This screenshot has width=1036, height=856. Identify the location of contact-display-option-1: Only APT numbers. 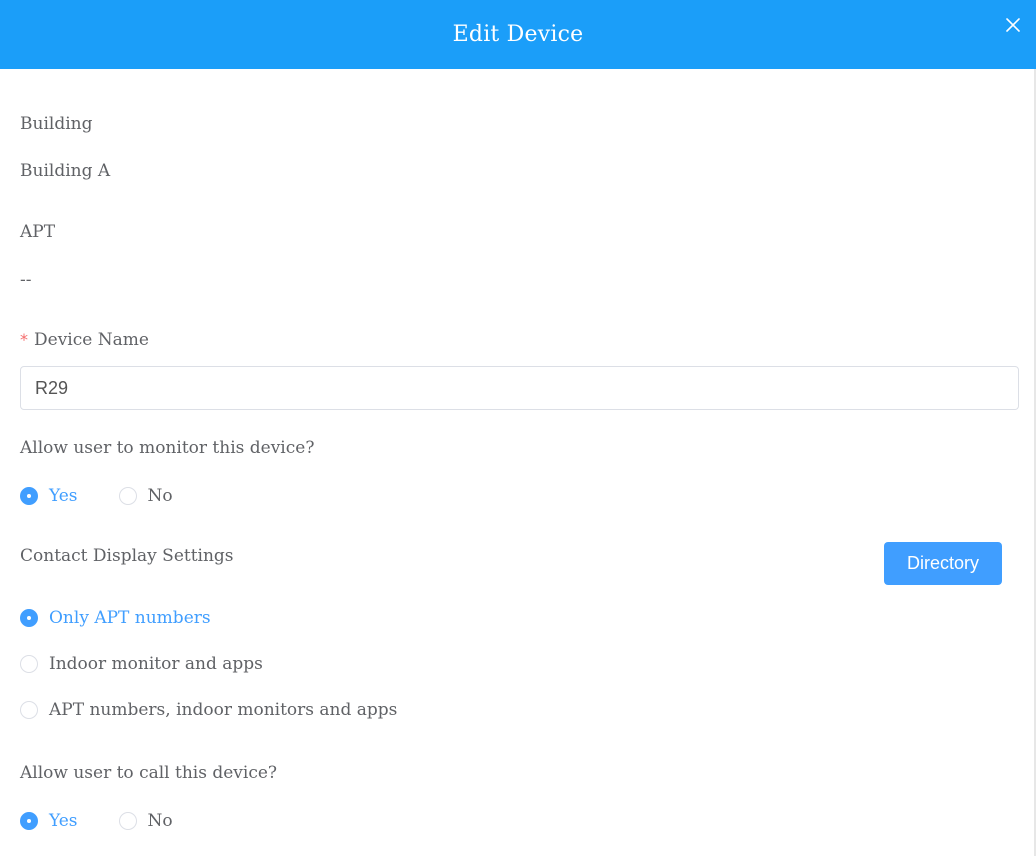
(115, 618).